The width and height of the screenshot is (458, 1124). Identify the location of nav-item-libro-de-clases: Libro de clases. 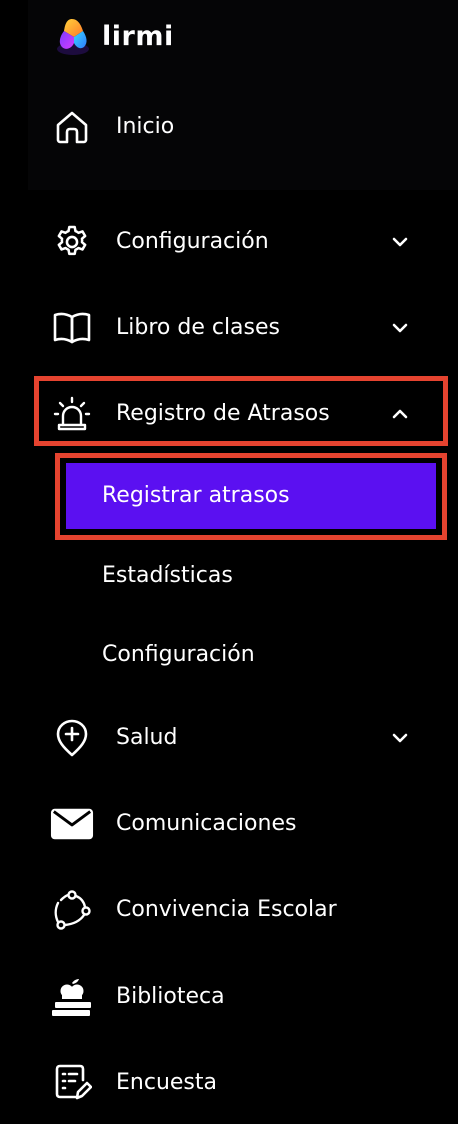
(237, 328).